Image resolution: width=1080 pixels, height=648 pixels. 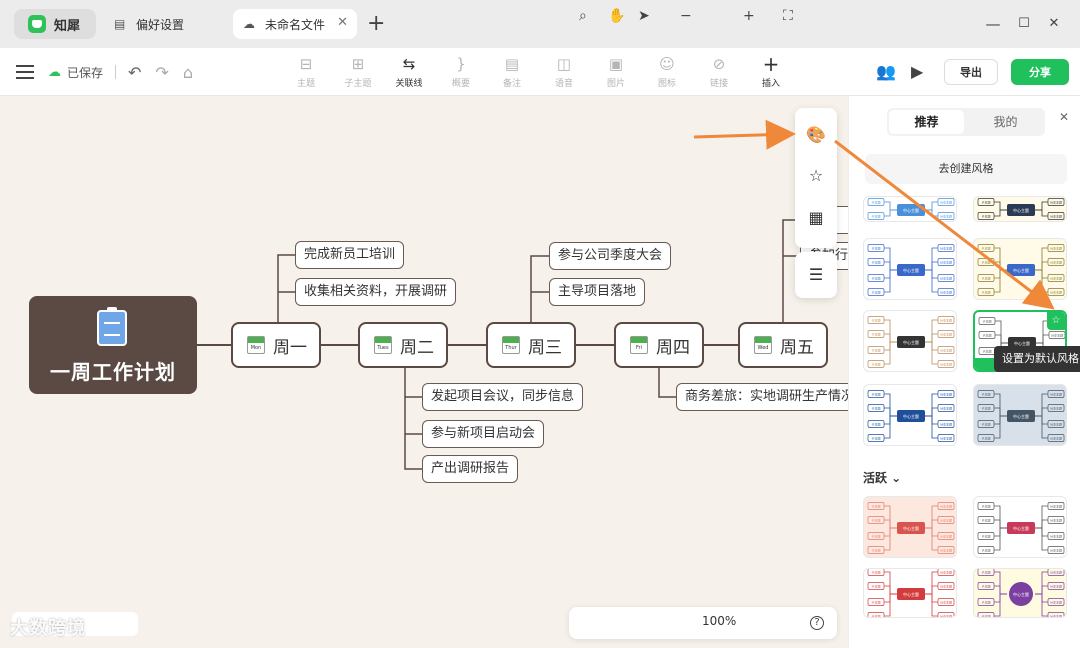 What do you see at coordinates (644, 16) in the screenshot?
I see `navigate-arrow-icon: ➤` at bounding box center [644, 16].